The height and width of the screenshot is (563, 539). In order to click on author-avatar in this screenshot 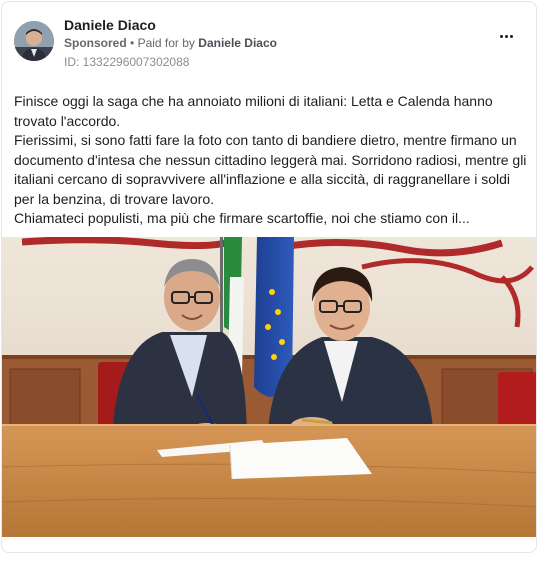, I will do `click(34, 41)`.